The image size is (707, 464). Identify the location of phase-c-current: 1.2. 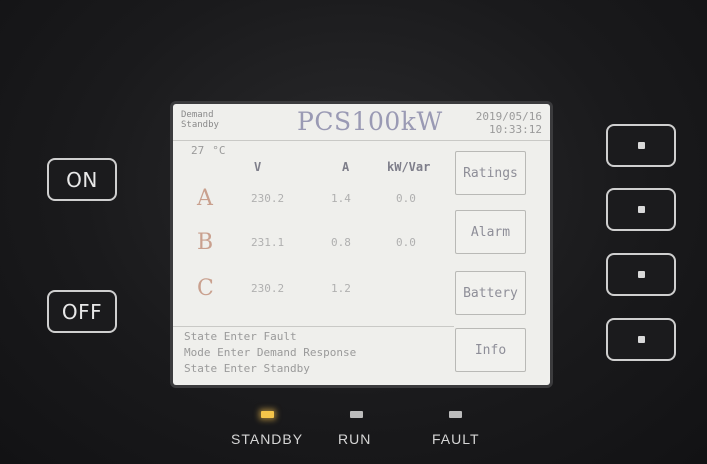
(341, 288).